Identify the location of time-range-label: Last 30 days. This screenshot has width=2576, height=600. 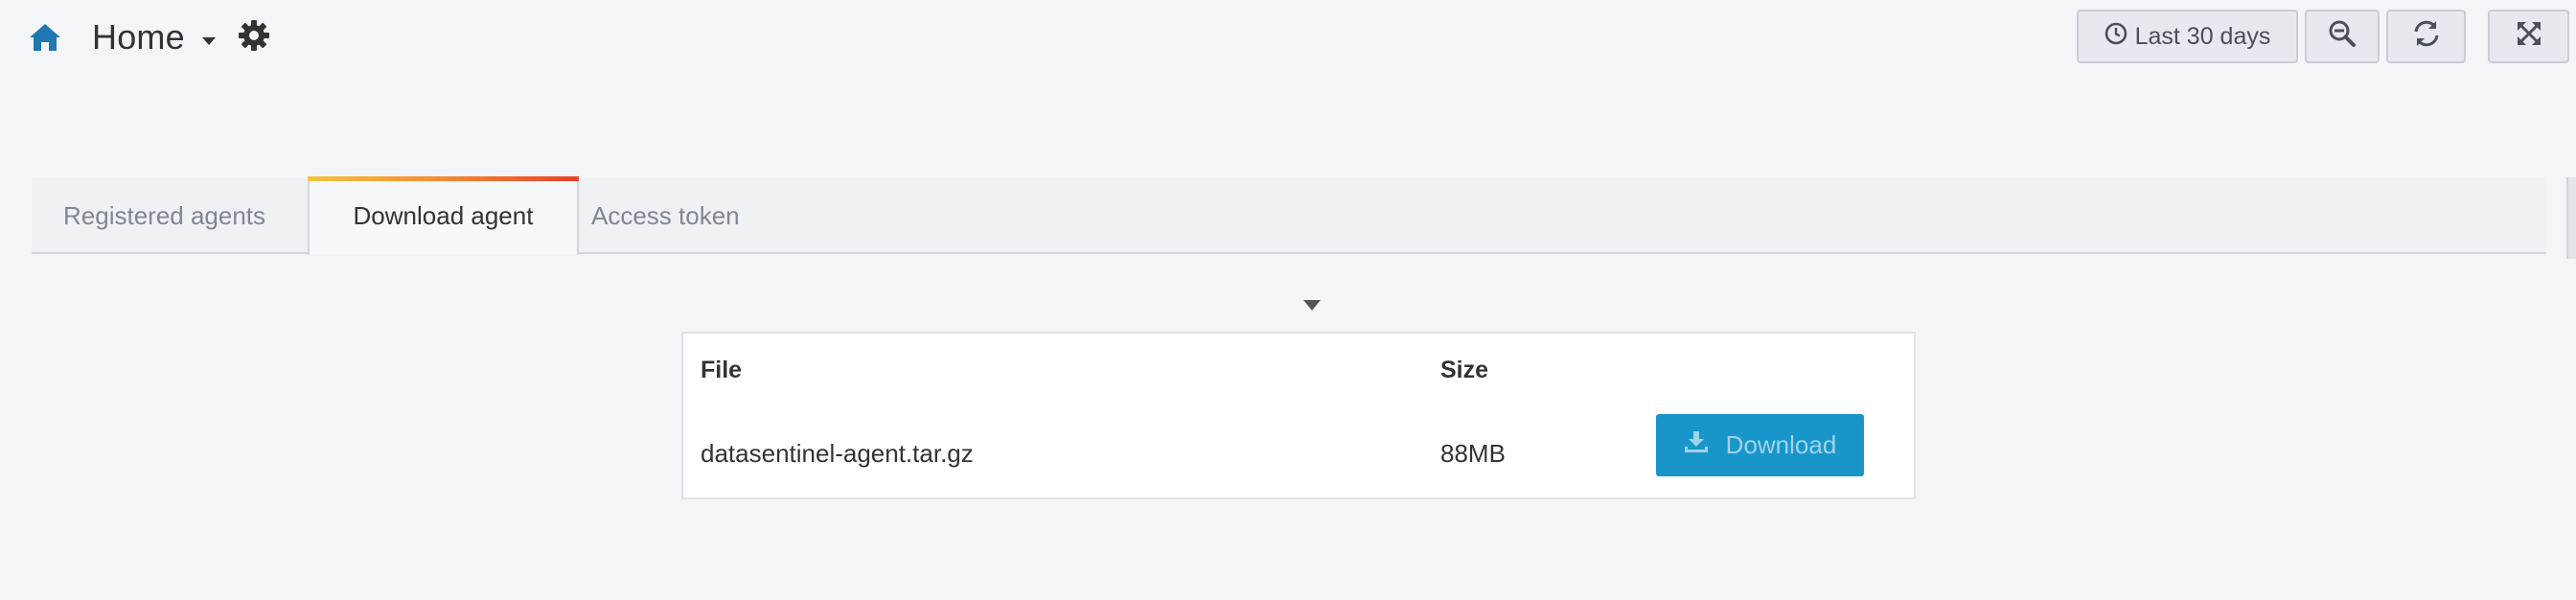
(2202, 36).